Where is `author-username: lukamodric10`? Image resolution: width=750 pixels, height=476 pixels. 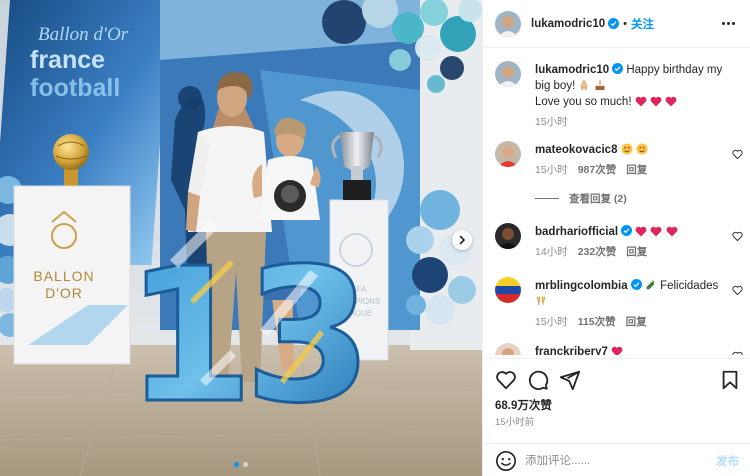 author-username: lukamodric10 is located at coordinates (568, 24).